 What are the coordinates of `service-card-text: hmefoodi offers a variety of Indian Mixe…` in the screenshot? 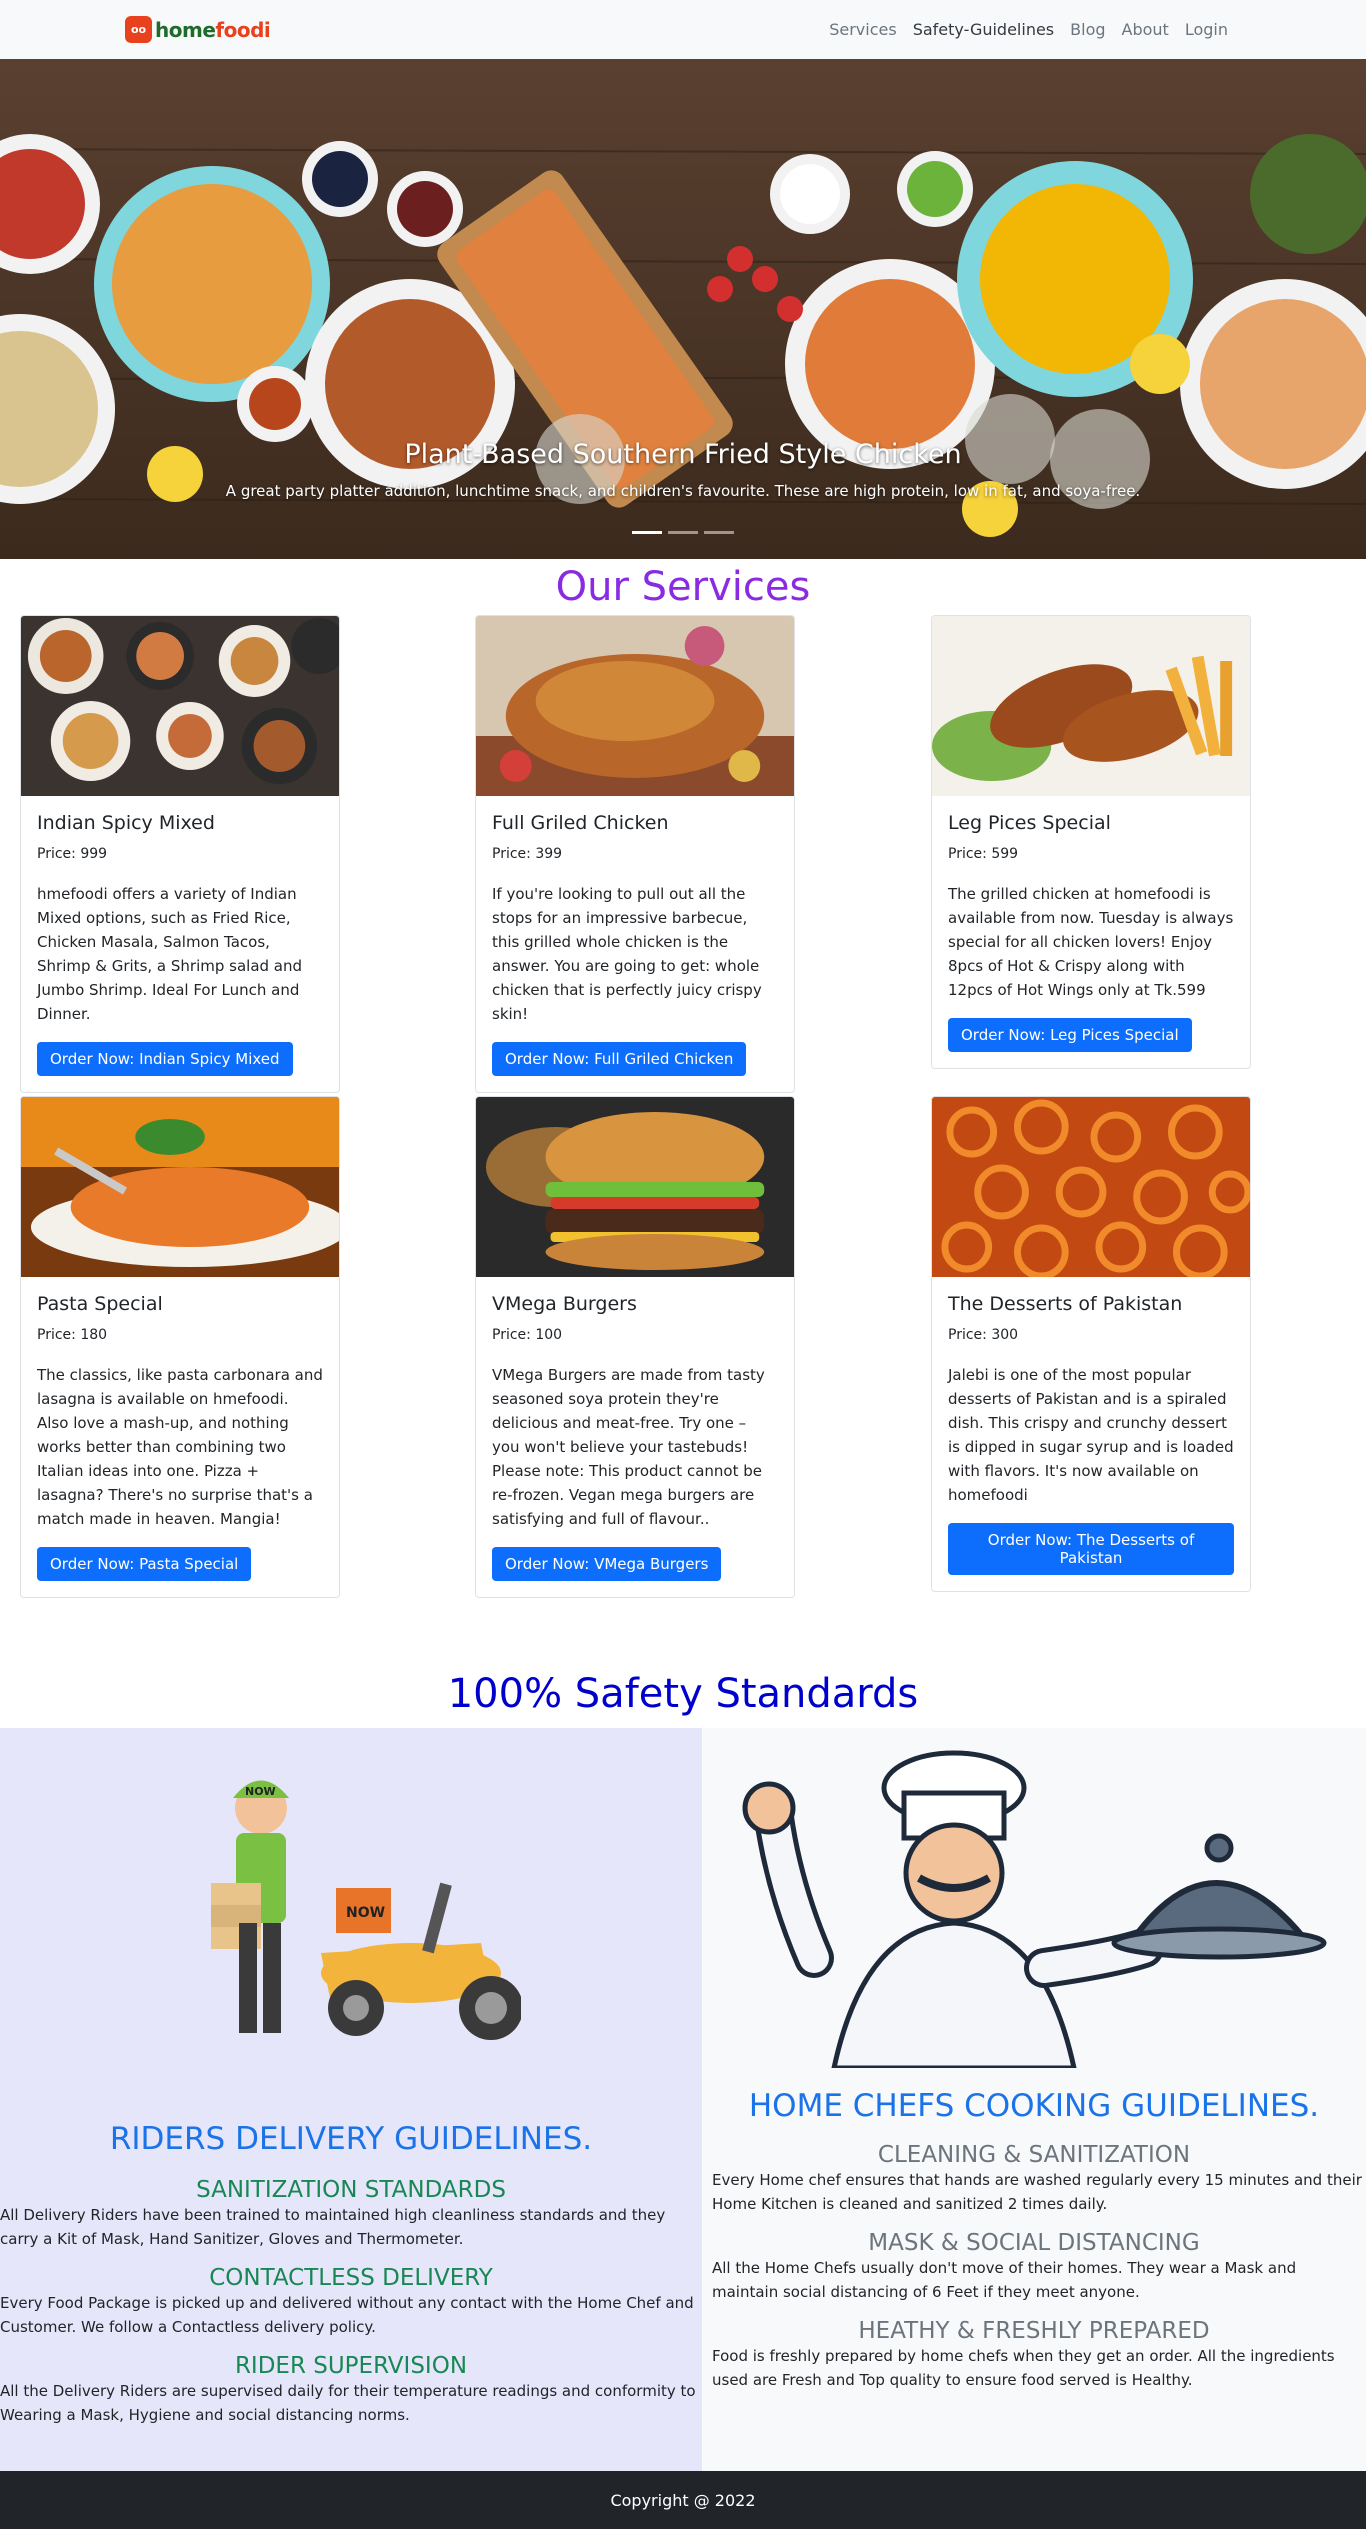 It's located at (170, 954).